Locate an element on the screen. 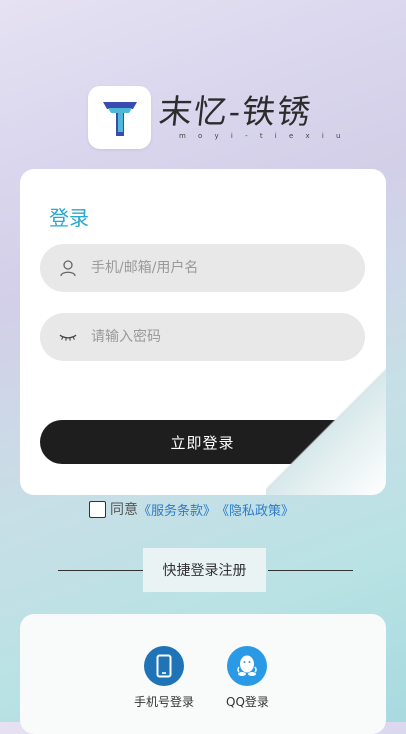 This screenshot has height=734, width=406. logo-mark-icon is located at coordinates (119, 117).